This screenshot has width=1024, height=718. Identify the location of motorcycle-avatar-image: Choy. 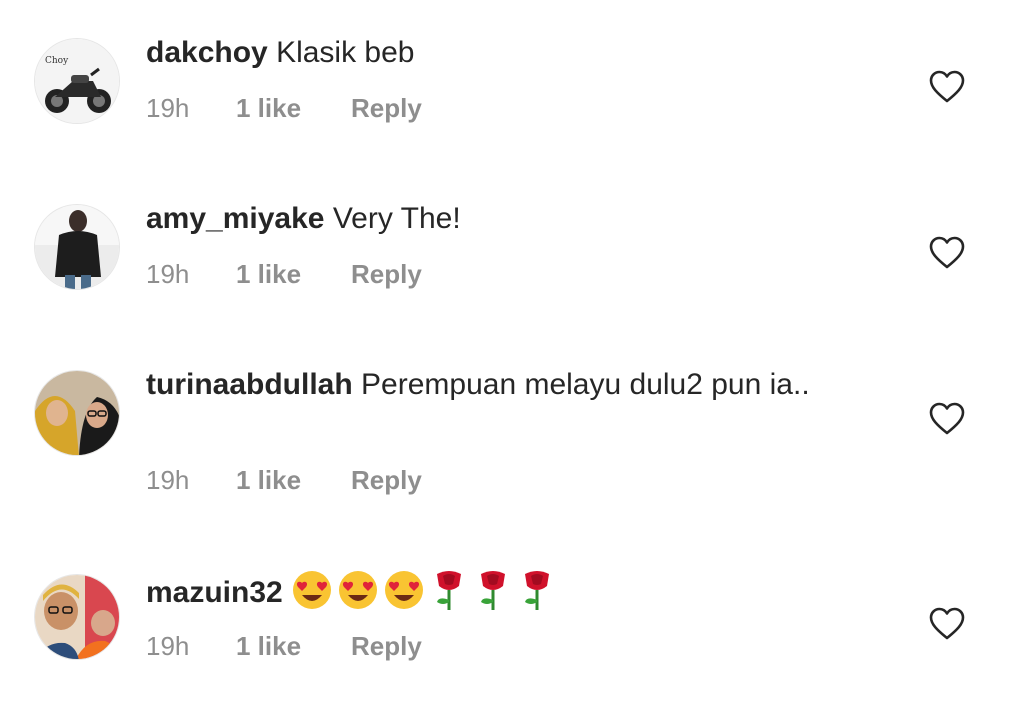
(77, 81).